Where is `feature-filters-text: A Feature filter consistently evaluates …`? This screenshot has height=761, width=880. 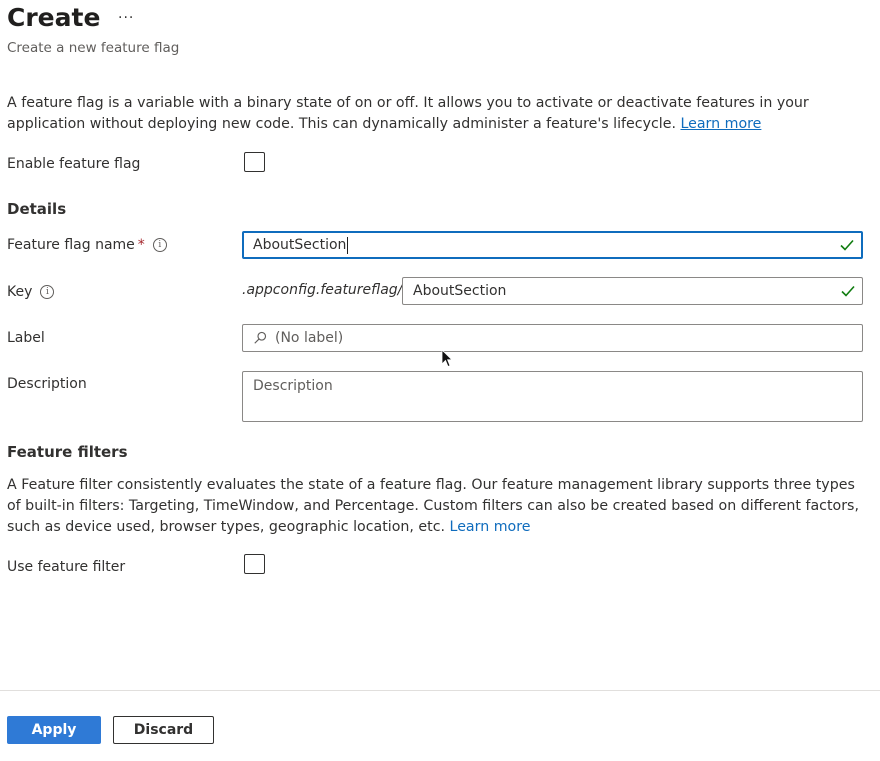 feature-filters-text: A Feature filter consistently evaluates … is located at coordinates (433, 506).